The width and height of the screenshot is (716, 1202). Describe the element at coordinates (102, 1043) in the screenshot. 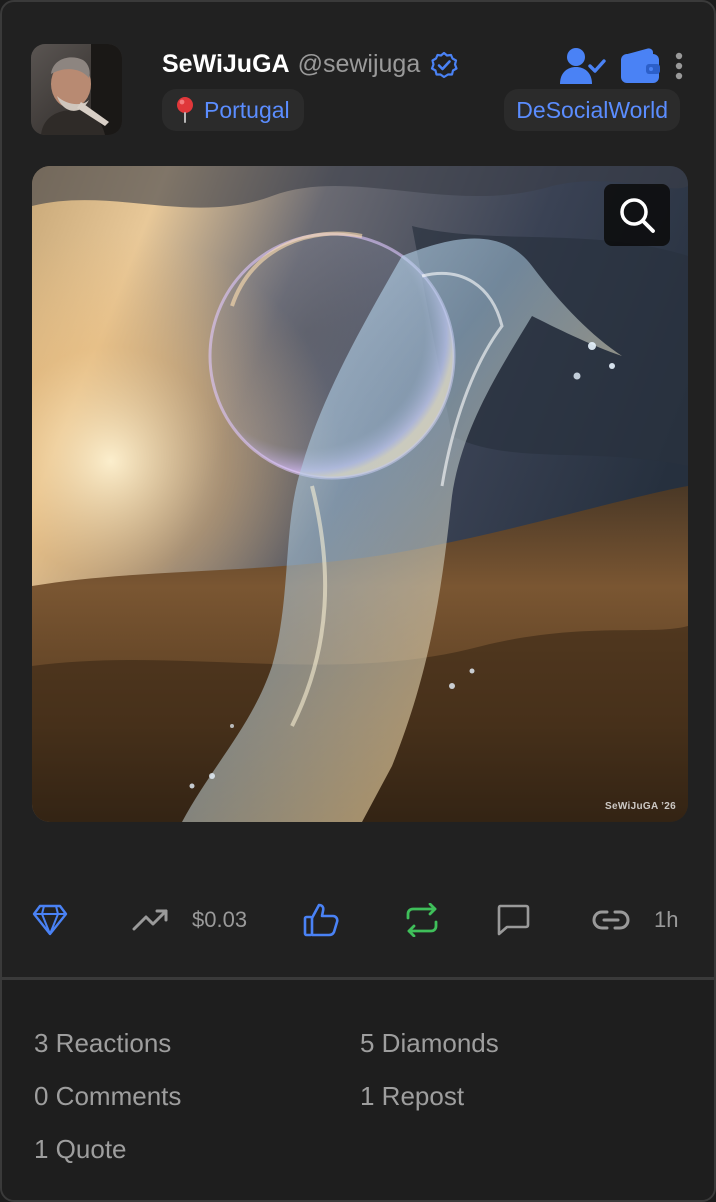

I see `reactions-count: 3 Reactions` at that location.